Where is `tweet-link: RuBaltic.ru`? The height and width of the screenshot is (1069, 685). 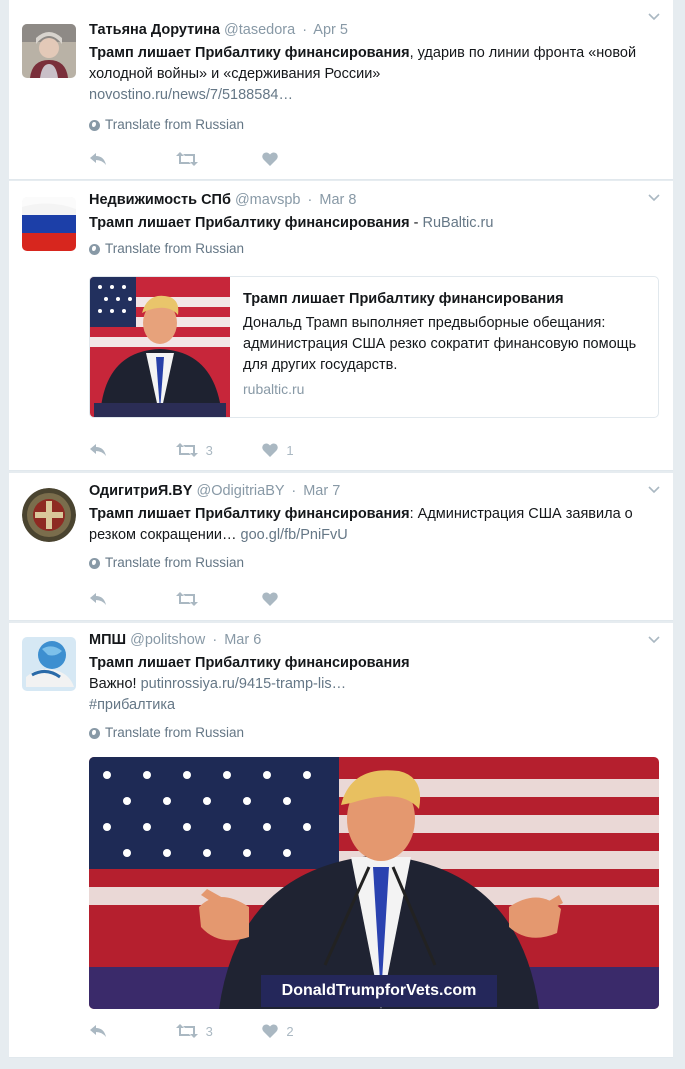 tweet-link: RuBaltic.ru is located at coordinates (458, 223).